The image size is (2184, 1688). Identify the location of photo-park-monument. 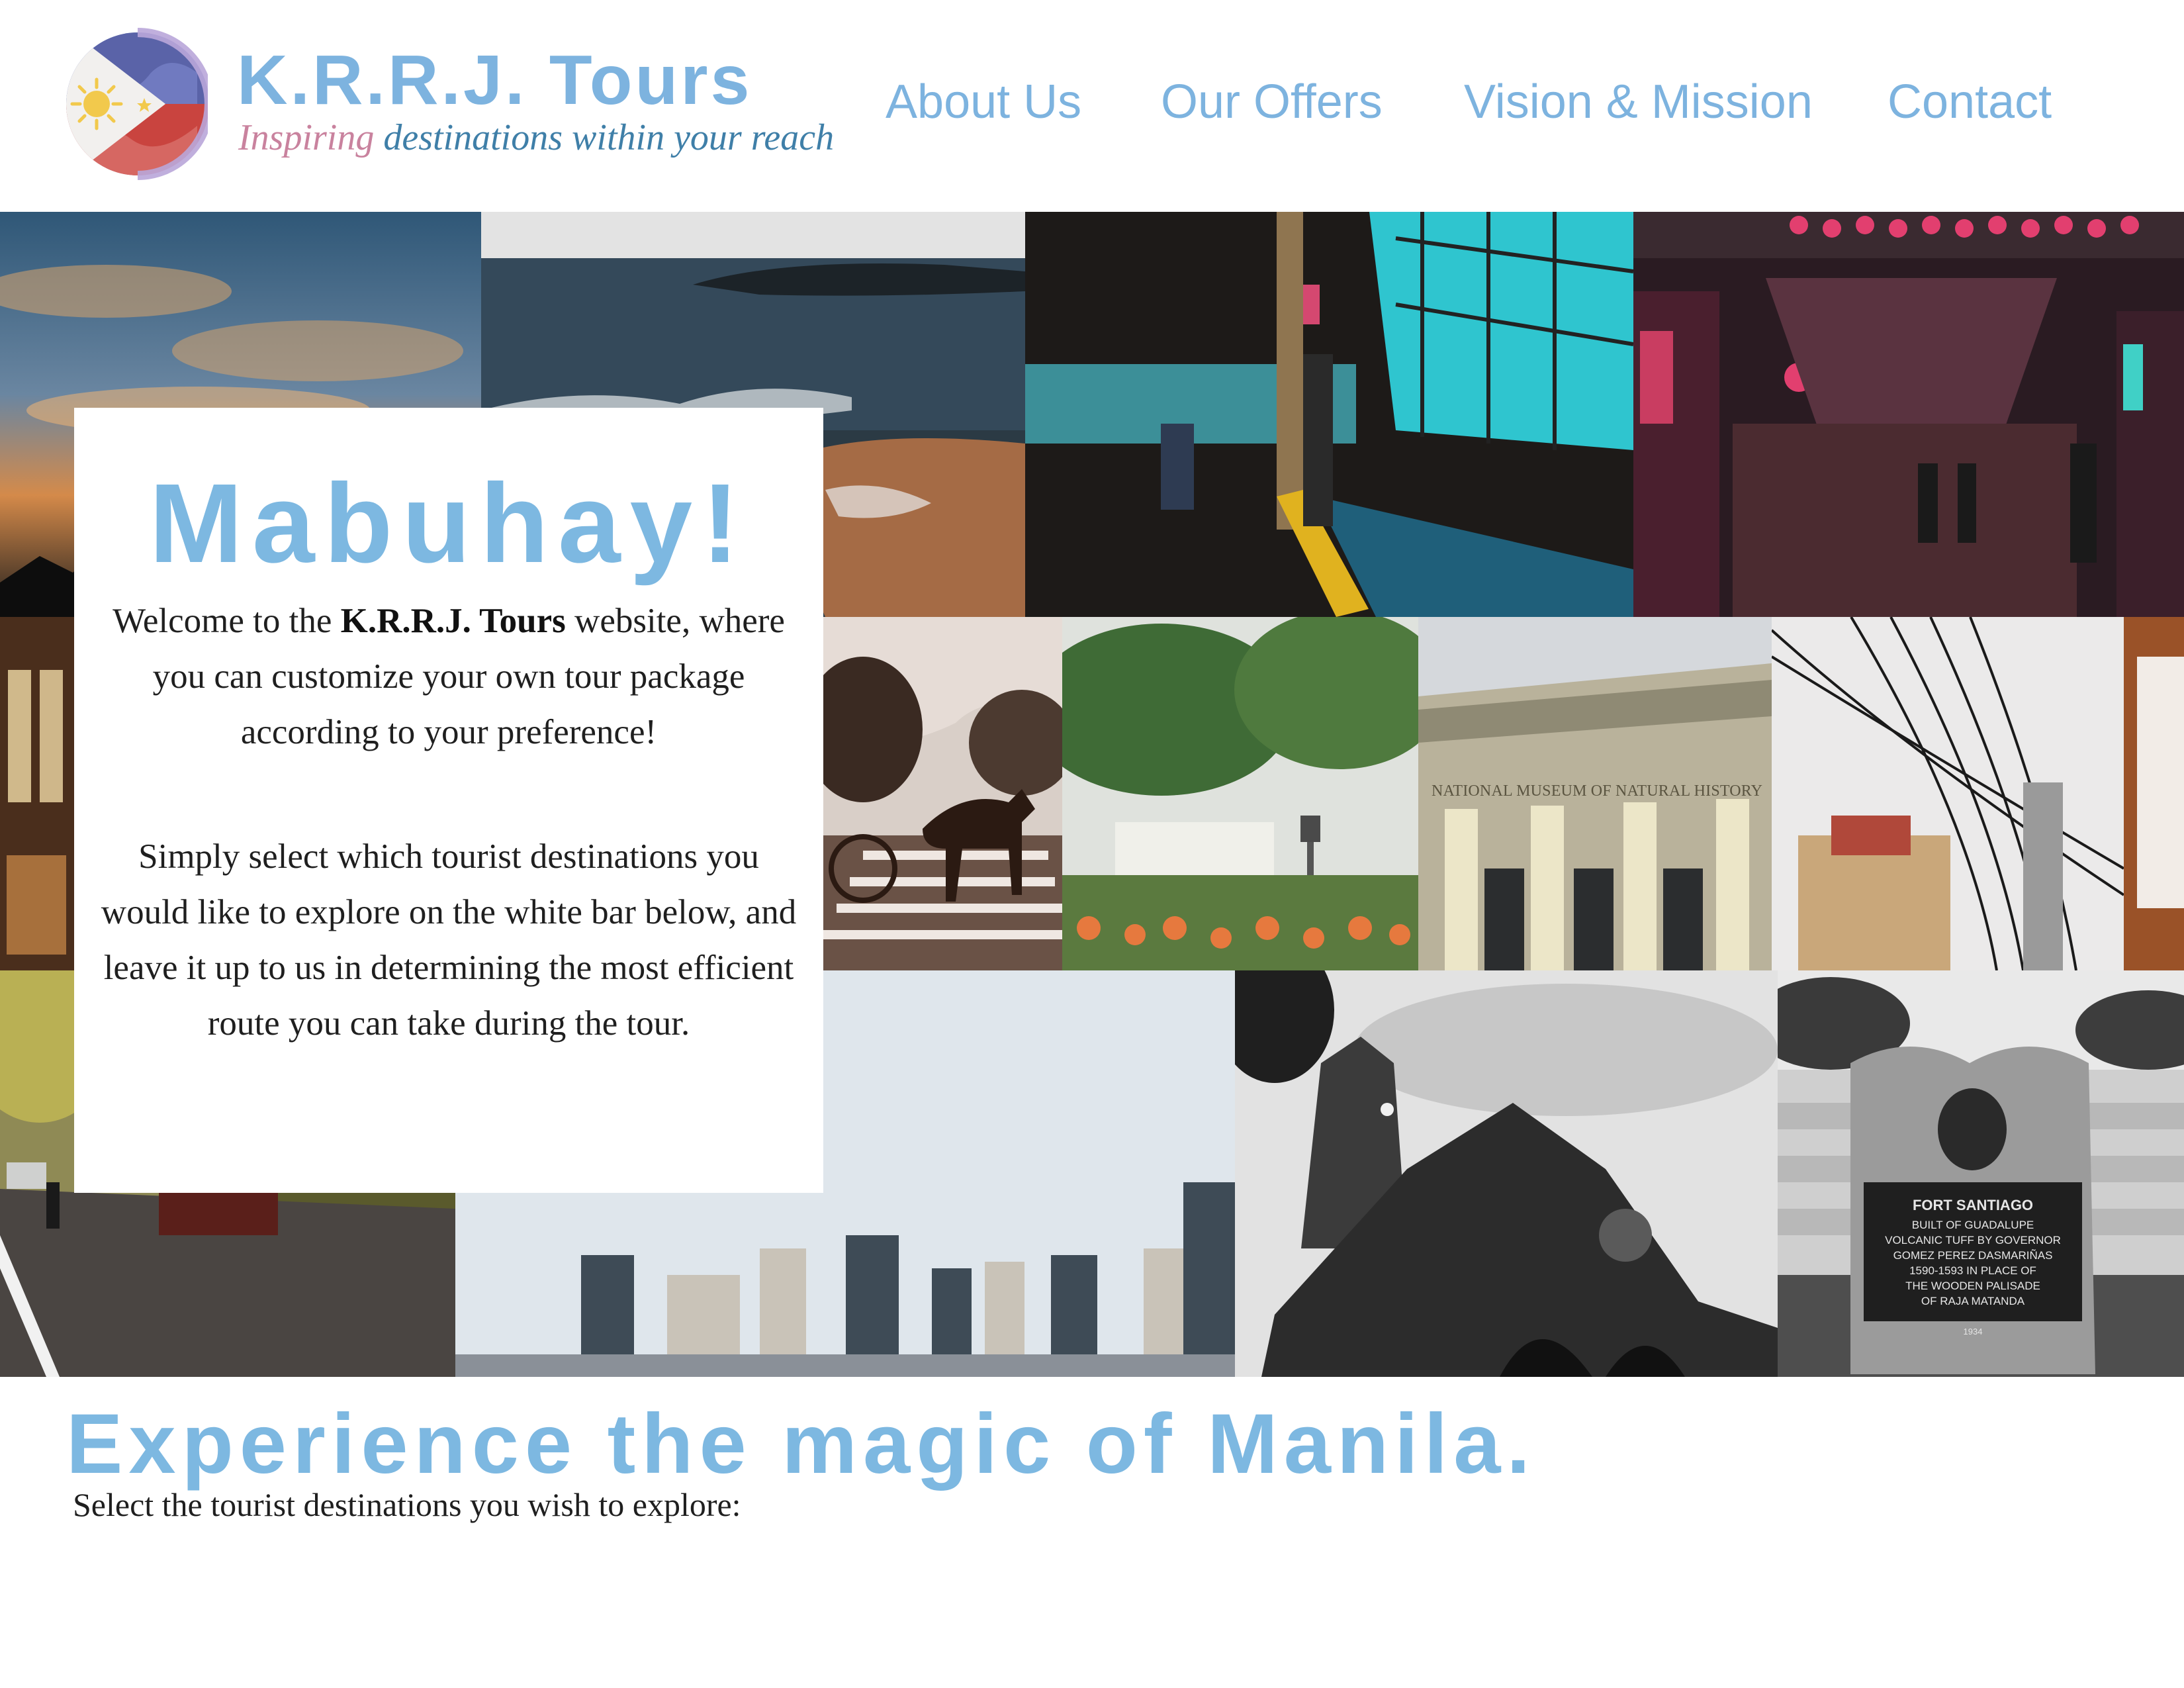
(1240, 793).